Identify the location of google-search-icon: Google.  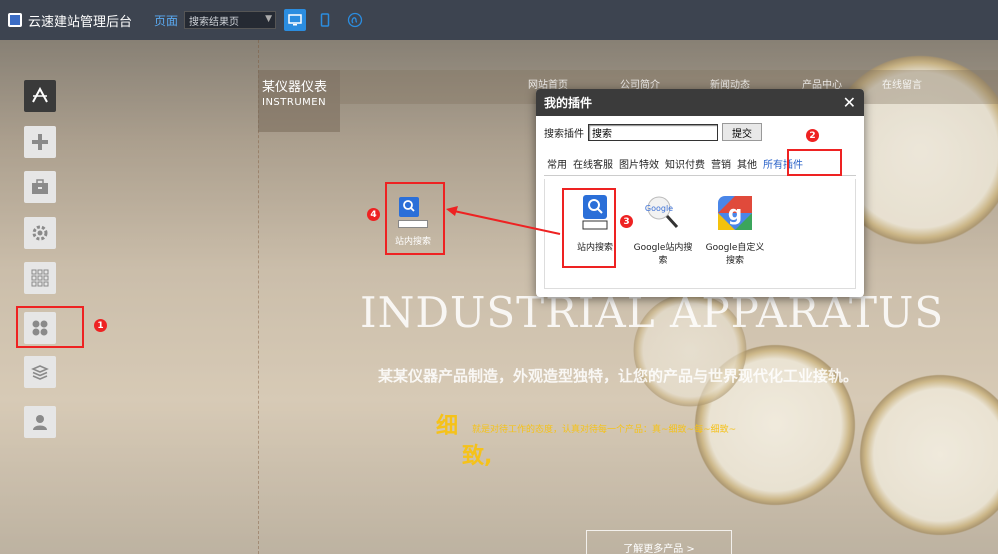
(662, 212).